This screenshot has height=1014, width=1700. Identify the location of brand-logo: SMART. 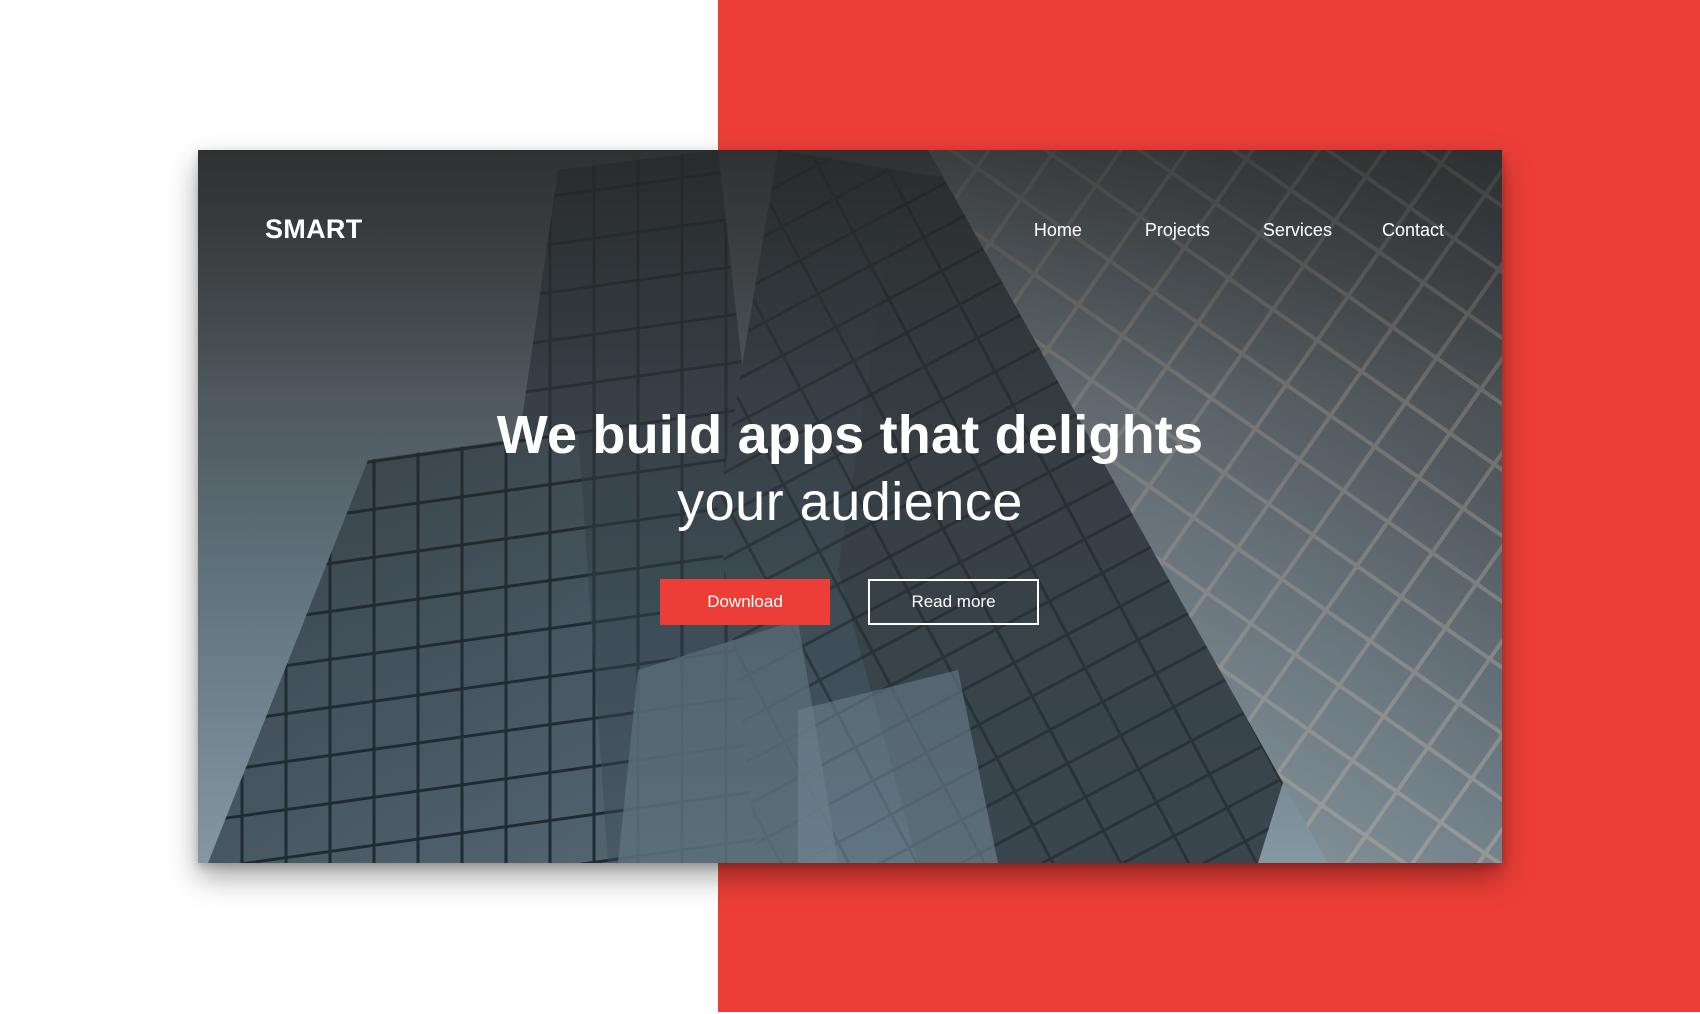
(314, 229).